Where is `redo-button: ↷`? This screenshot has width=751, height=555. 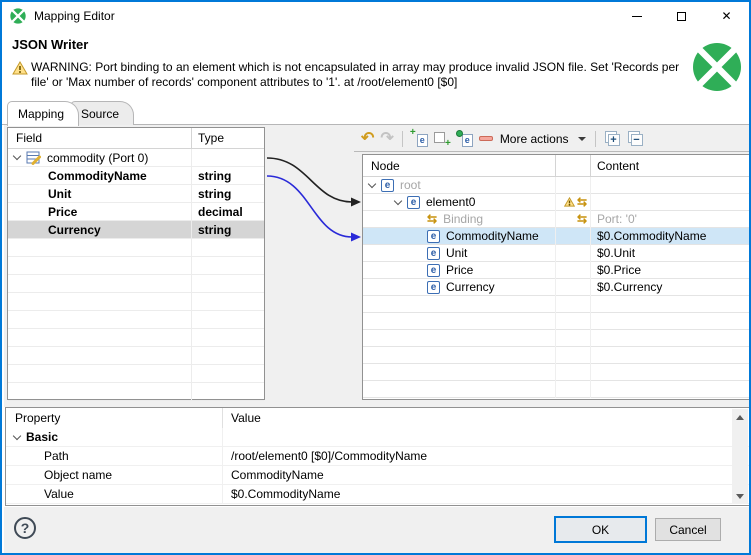 redo-button: ↷ is located at coordinates (386, 139).